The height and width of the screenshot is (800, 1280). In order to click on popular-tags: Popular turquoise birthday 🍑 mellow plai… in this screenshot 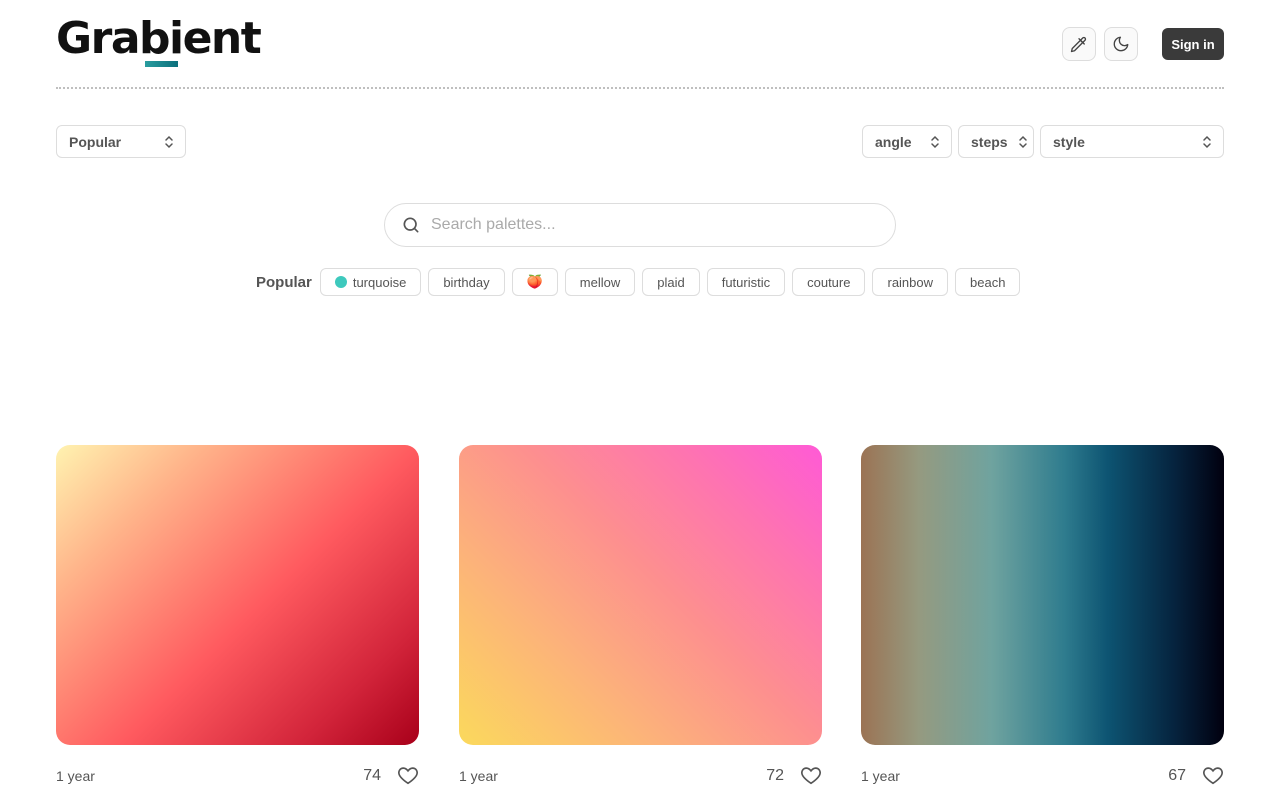, I will do `click(640, 282)`.